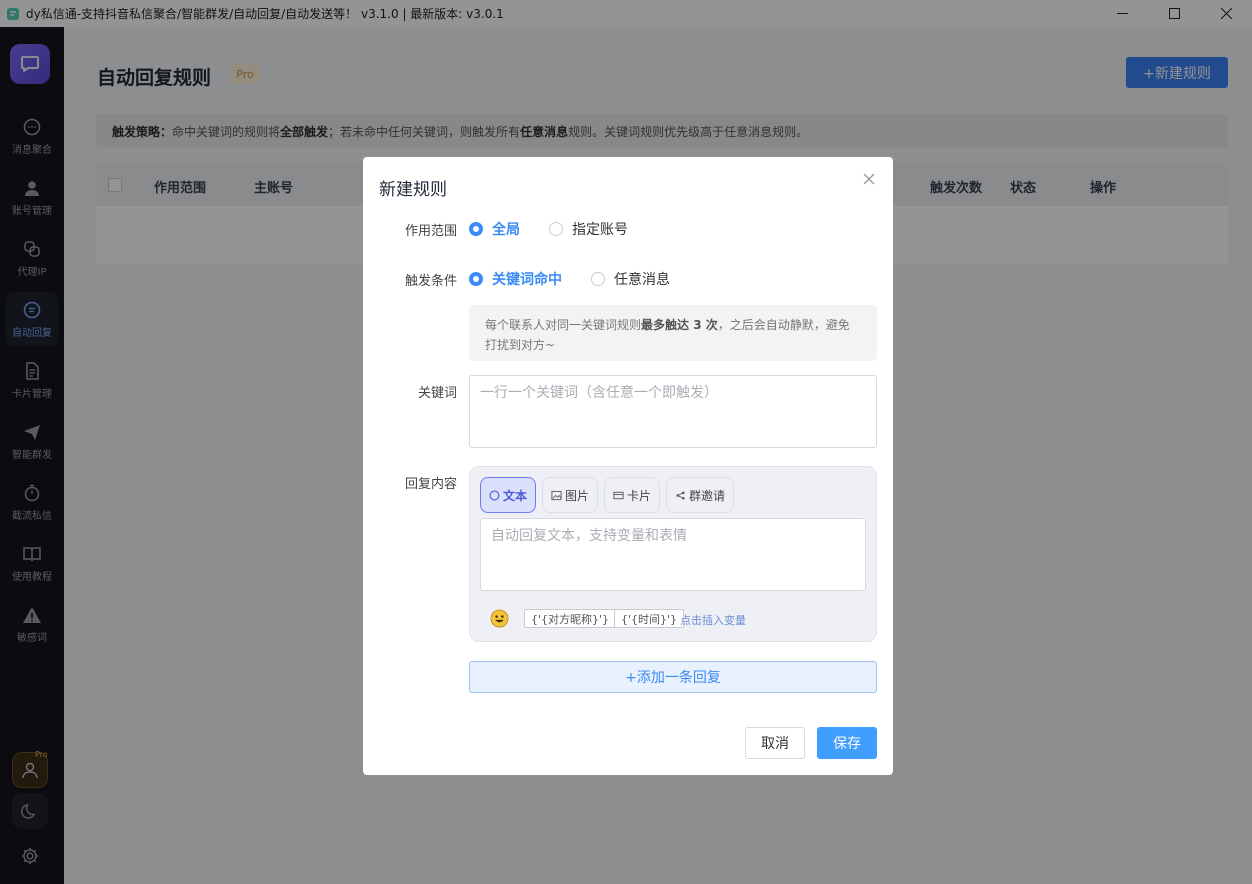  What do you see at coordinates (649, 618) in the screenshot?
I see `variable-time-chip: {'{时间}'}` at bounding box center [649, 618].